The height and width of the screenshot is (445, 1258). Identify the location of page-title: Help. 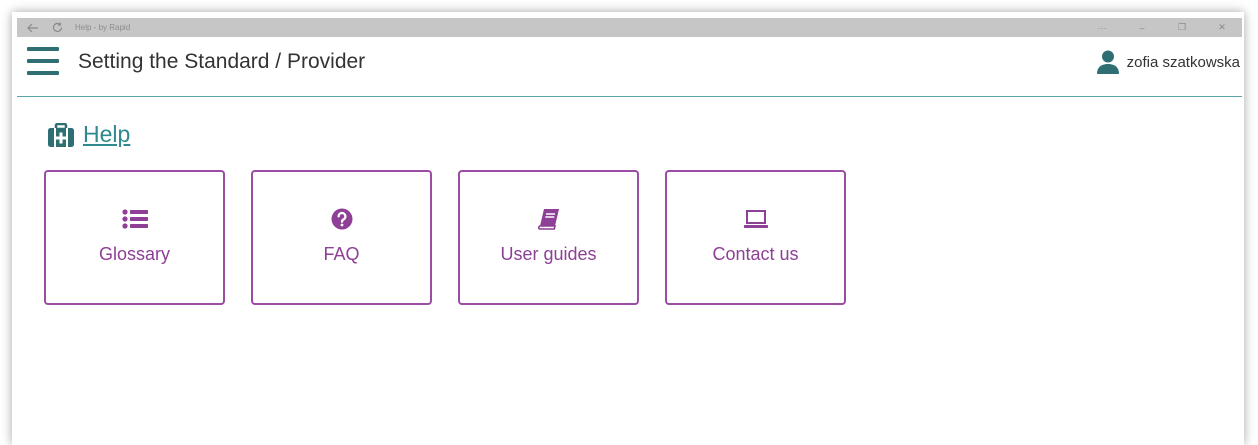
(89, 134).